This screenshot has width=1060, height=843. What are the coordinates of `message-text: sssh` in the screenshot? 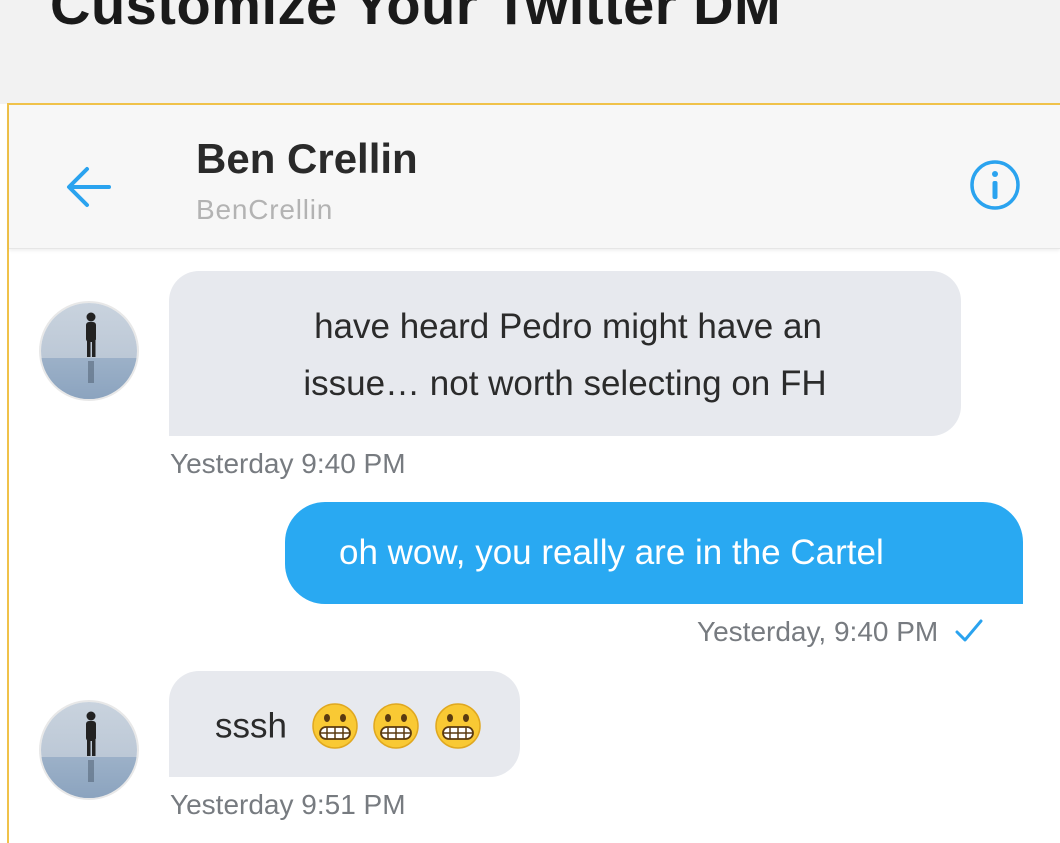 It's located at (251, 726).